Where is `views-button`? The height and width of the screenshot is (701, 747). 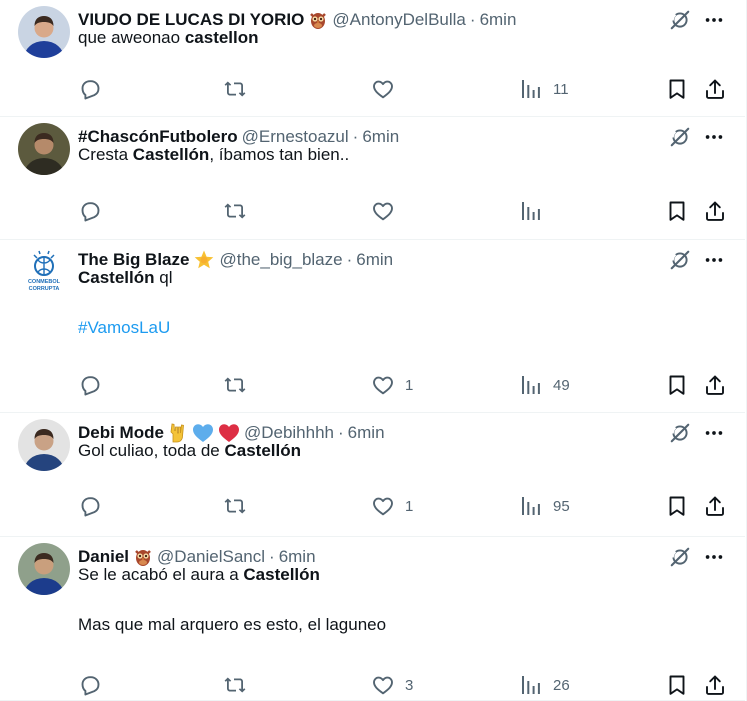 views-button is located at coordinates (531, 211).